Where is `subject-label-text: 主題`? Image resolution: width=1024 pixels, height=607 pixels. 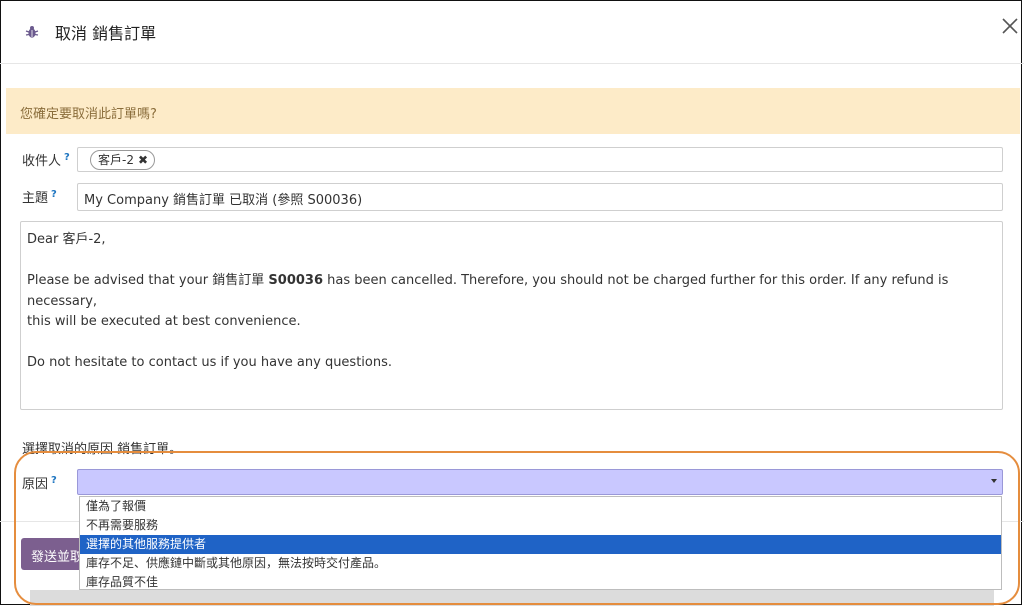 subject-label-text: 主題 is located at coordinates (35, 198).